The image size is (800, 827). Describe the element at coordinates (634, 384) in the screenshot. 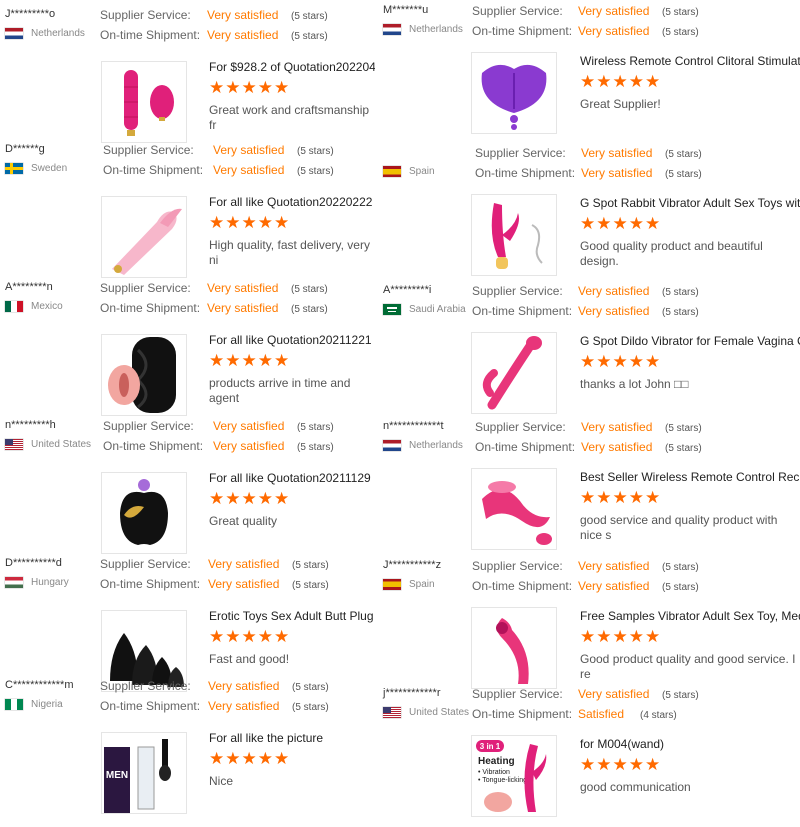

I see `review-comment: thanks a lot John □□` at that location.